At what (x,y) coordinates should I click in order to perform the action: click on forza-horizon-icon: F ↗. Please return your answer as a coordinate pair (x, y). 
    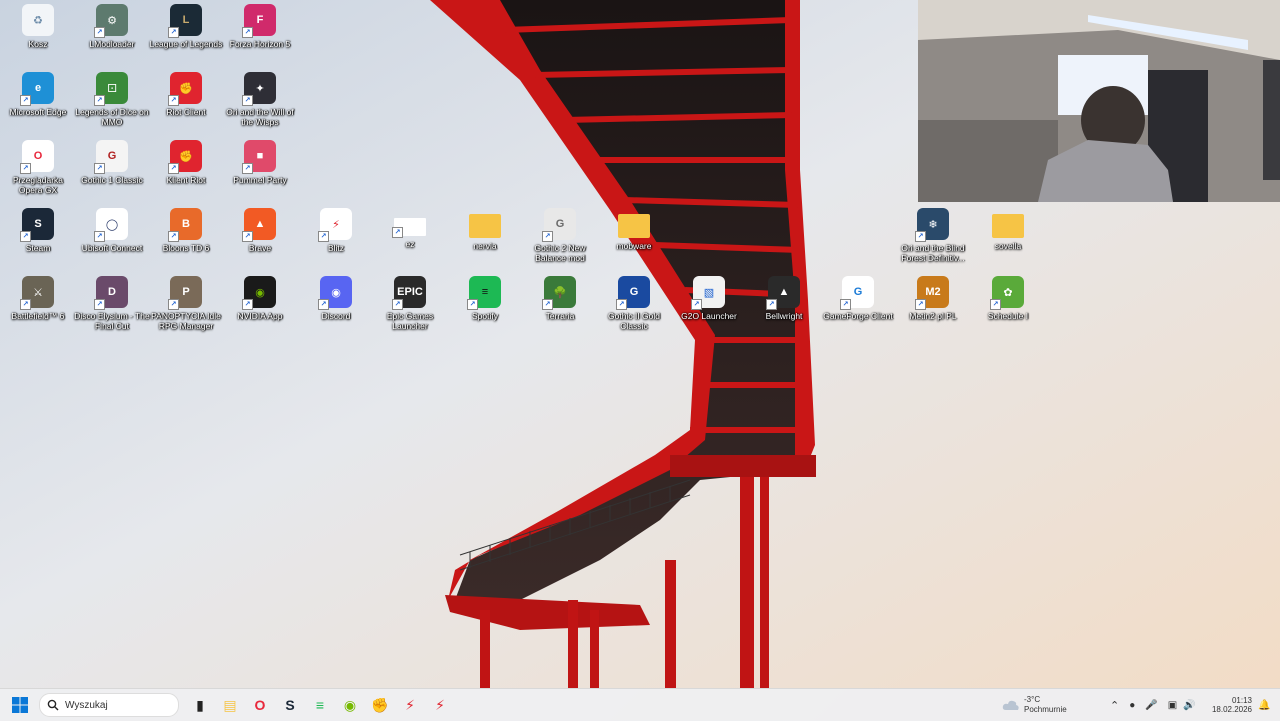
    Looking at the image, I should click on (259, 21).